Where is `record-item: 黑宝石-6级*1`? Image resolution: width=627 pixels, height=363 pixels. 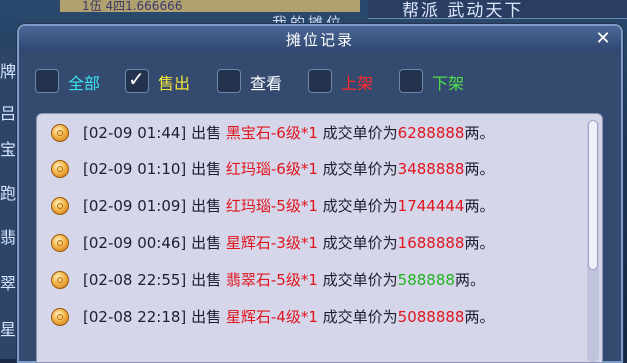
record-item: 黑宝石-6级*1 is located at coordinates (271, 133).